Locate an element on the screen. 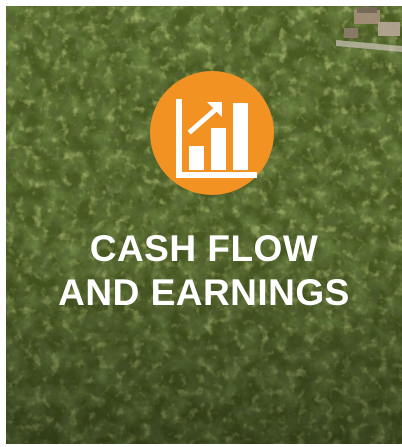 This screenshot has height=447, width=402. title-line-2: AND EARNINGS is located at coordinates (204, 292).